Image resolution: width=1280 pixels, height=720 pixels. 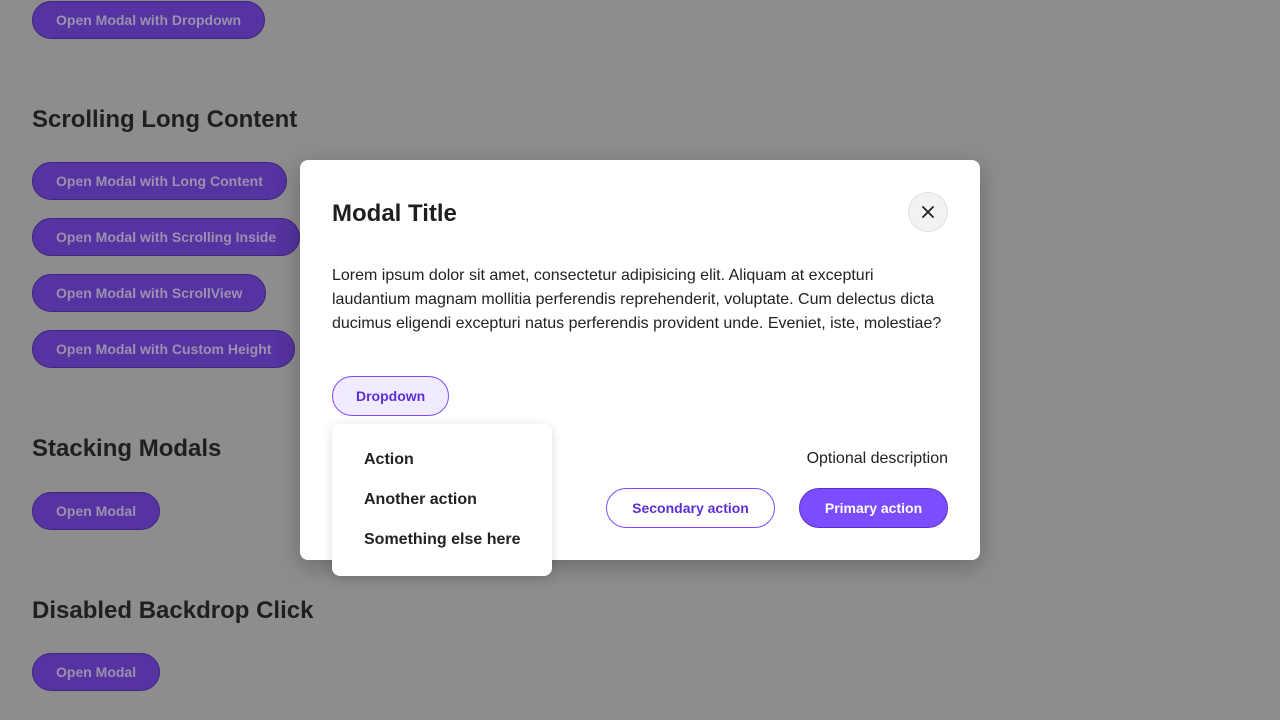 I want to click on dropdown-item-something-else: Something else here, so click(x=442, y=540).